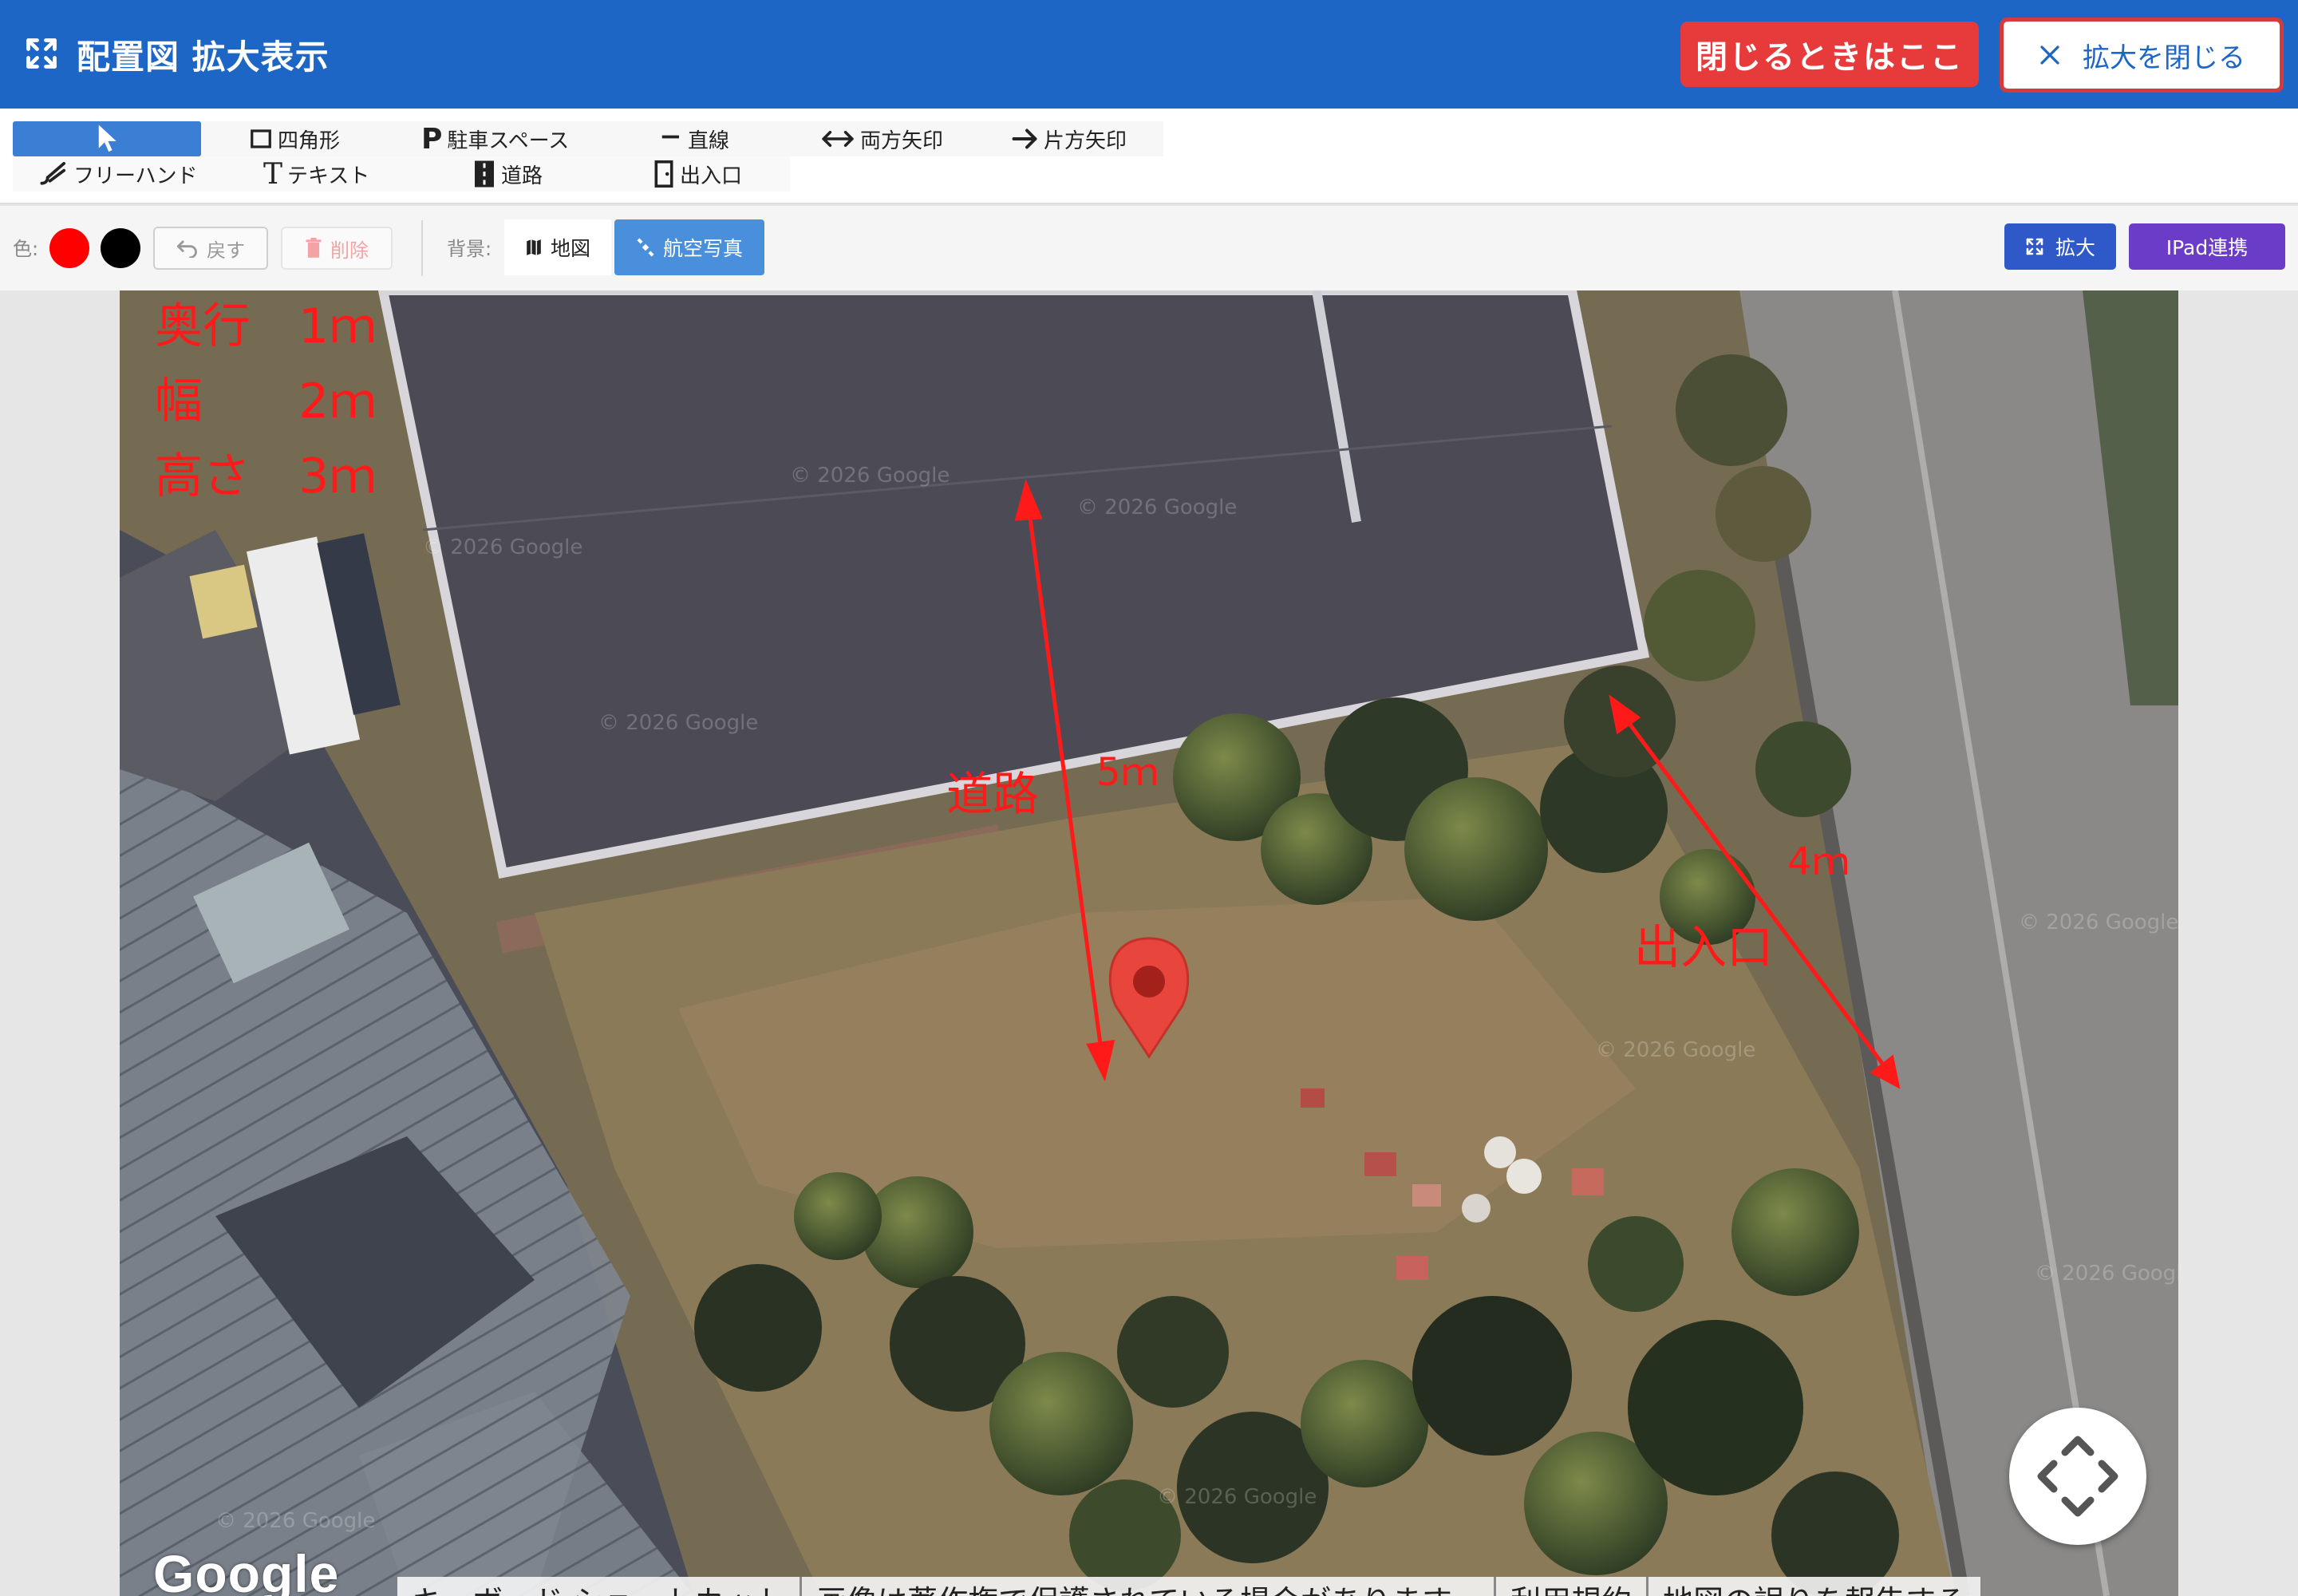  I want to click on color-label: 色:, so click(26, 249).